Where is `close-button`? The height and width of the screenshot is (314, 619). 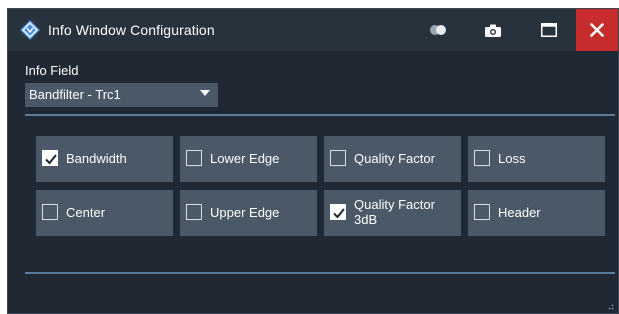 close-button is located at coordinates (597, 30).